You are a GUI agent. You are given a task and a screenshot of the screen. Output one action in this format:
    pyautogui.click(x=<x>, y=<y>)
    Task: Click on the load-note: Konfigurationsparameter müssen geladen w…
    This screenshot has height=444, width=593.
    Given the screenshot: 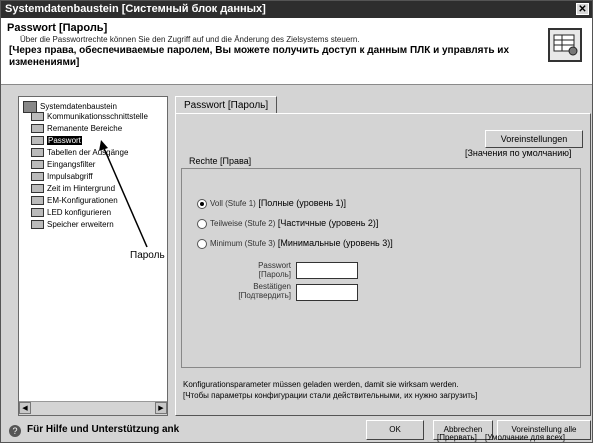 What is the action you would take?
    pyautogui.click(x=330, y=390)
    